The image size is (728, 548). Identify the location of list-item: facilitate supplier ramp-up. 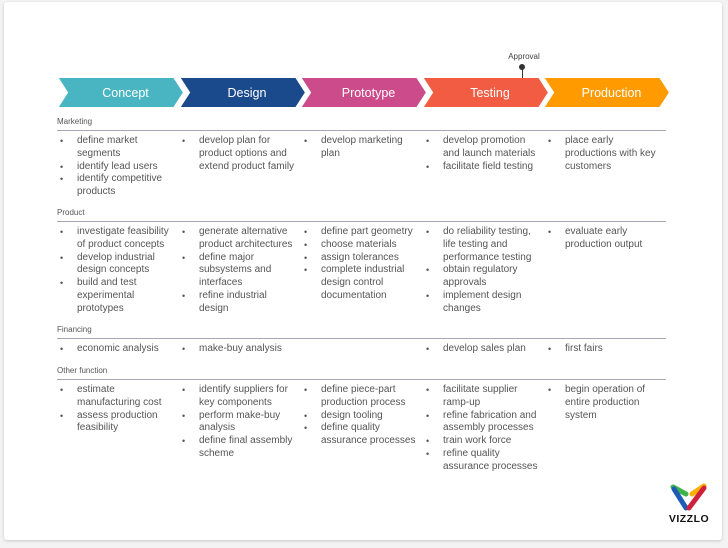
(484, 397).